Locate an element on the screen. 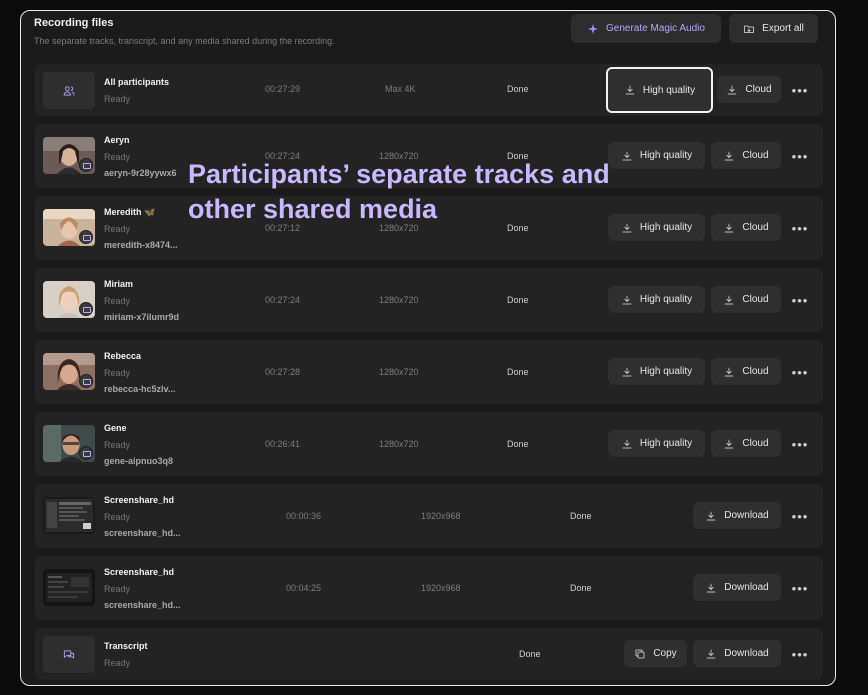 The image size is (868, 695). list-item: Transcript Ready Done Copy Download ••• is located at coordinates (429, 654).